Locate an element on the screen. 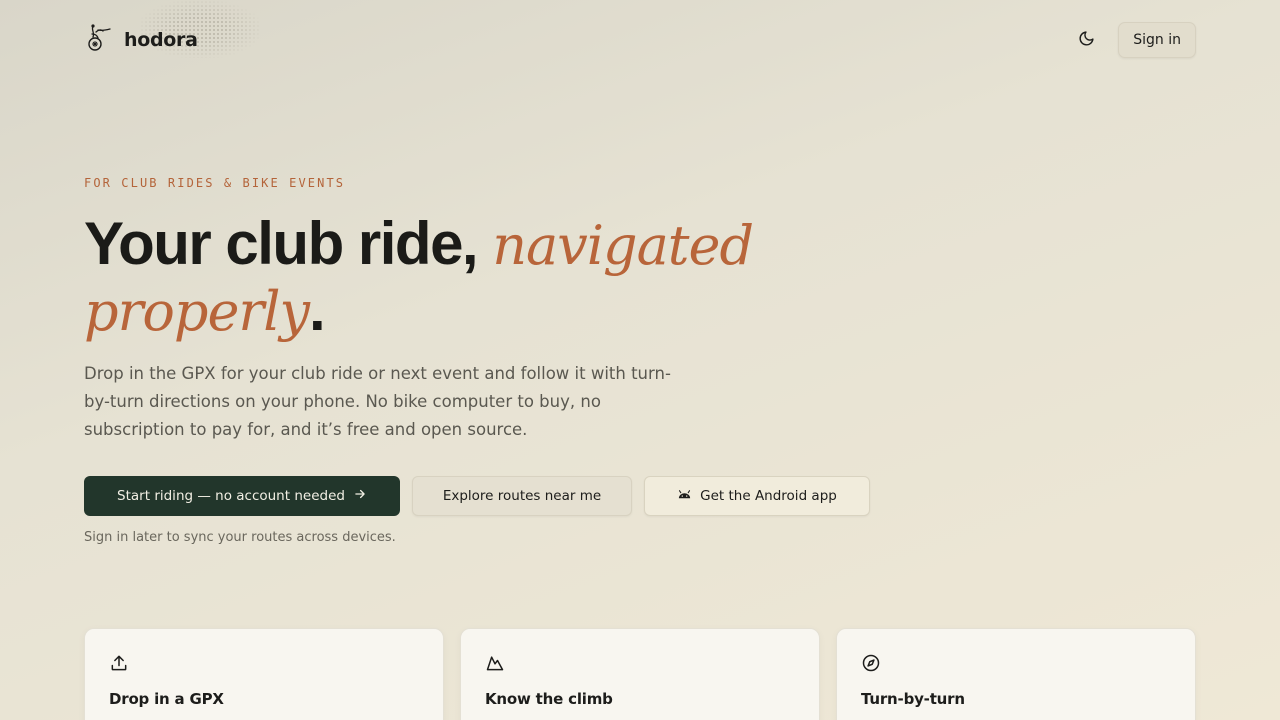 This screenshot has width=1280, height=720. hero-title-accent2: properly is located at coordinates (197, 311).